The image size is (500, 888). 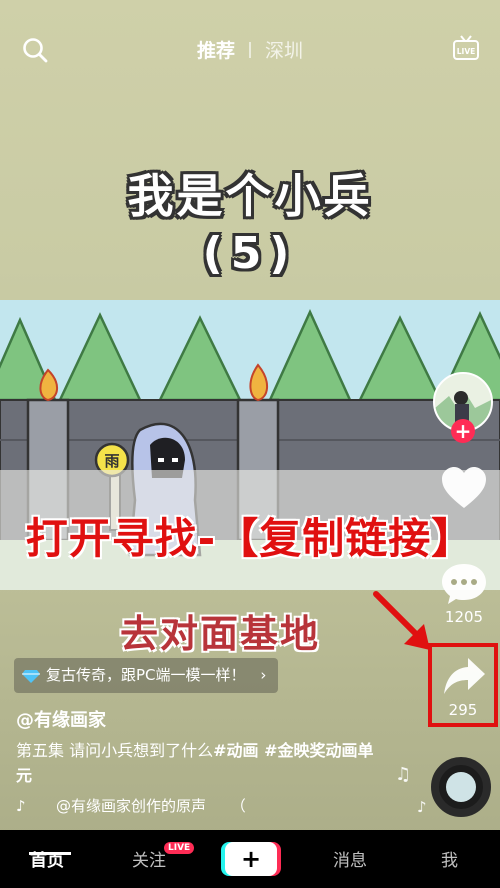 I want to click on caption-text: 第五集 请问小兵想到了什么, so click(x=115, y=750).